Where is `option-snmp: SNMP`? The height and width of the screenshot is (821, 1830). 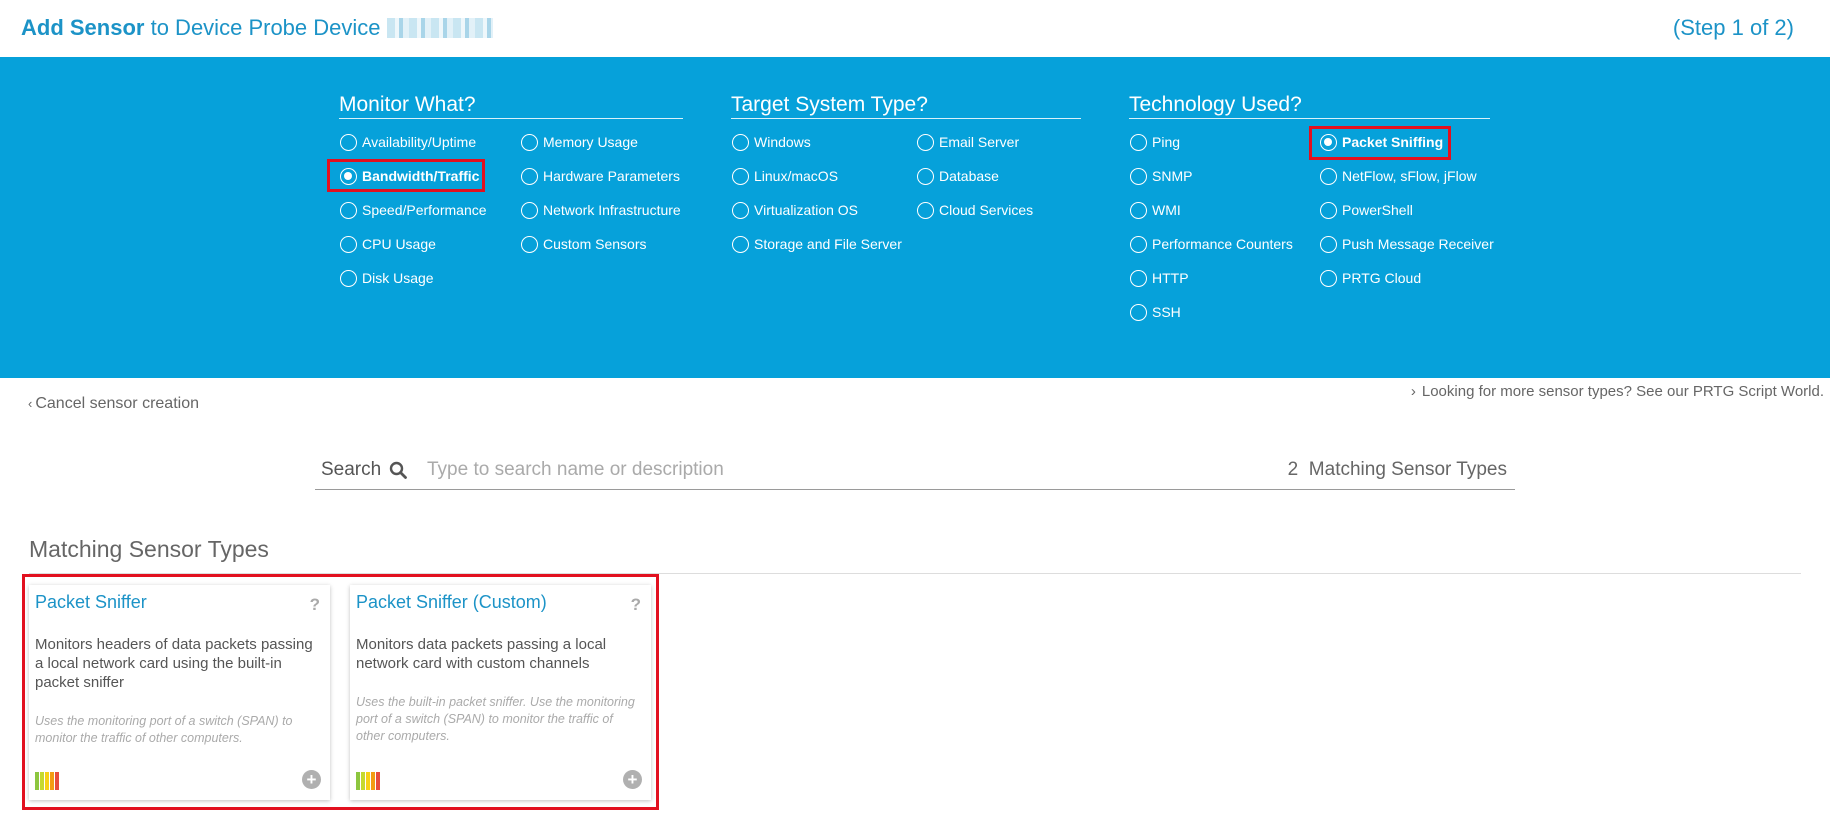
option-snmp: SNMP is located at coordinates (1161, 176).